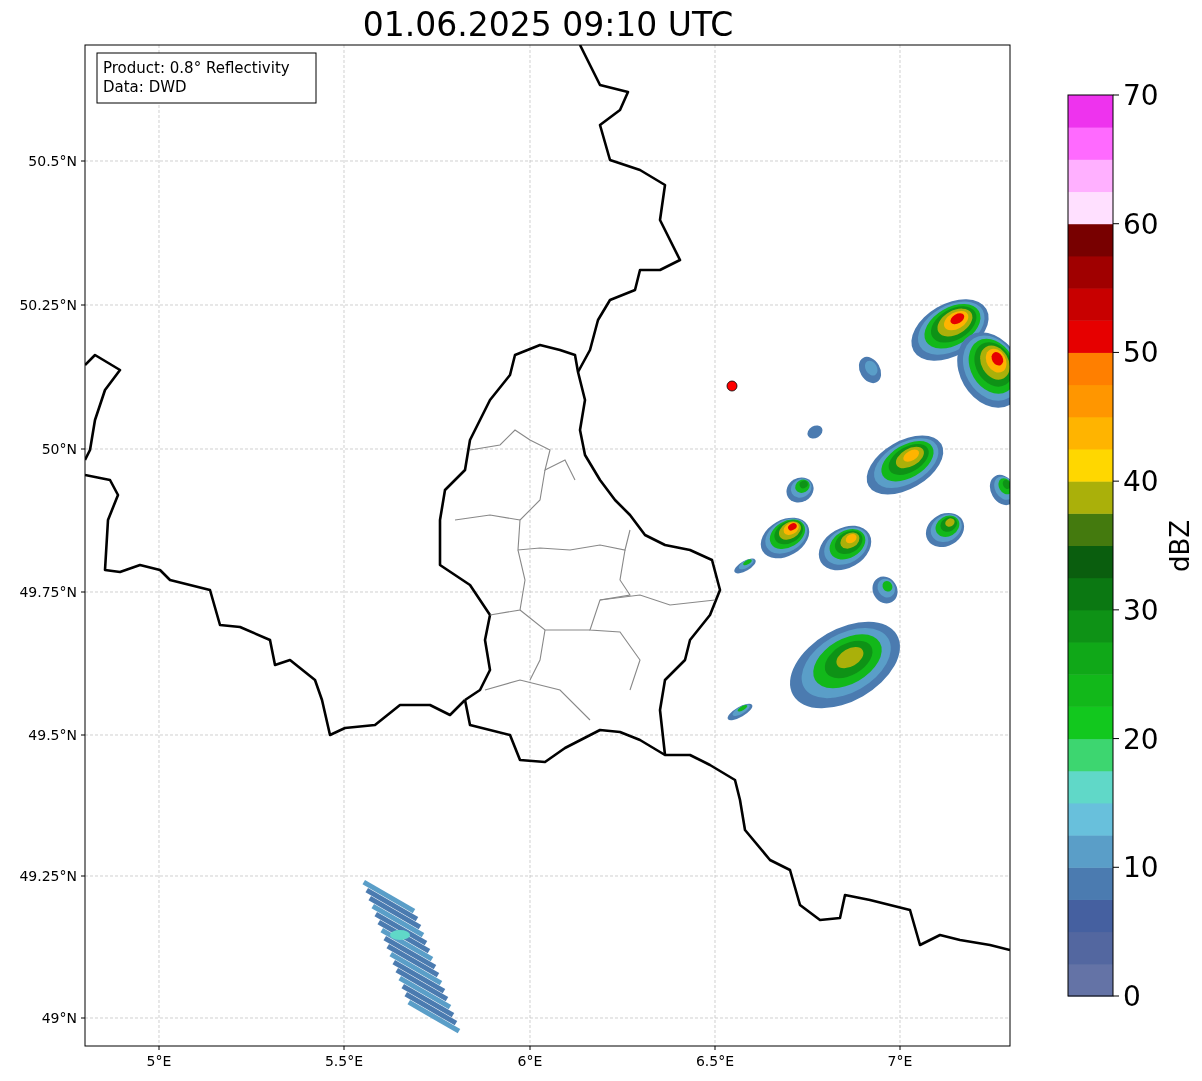  I want to click on colorbar-tick-label: 10, so click(1141, 868).